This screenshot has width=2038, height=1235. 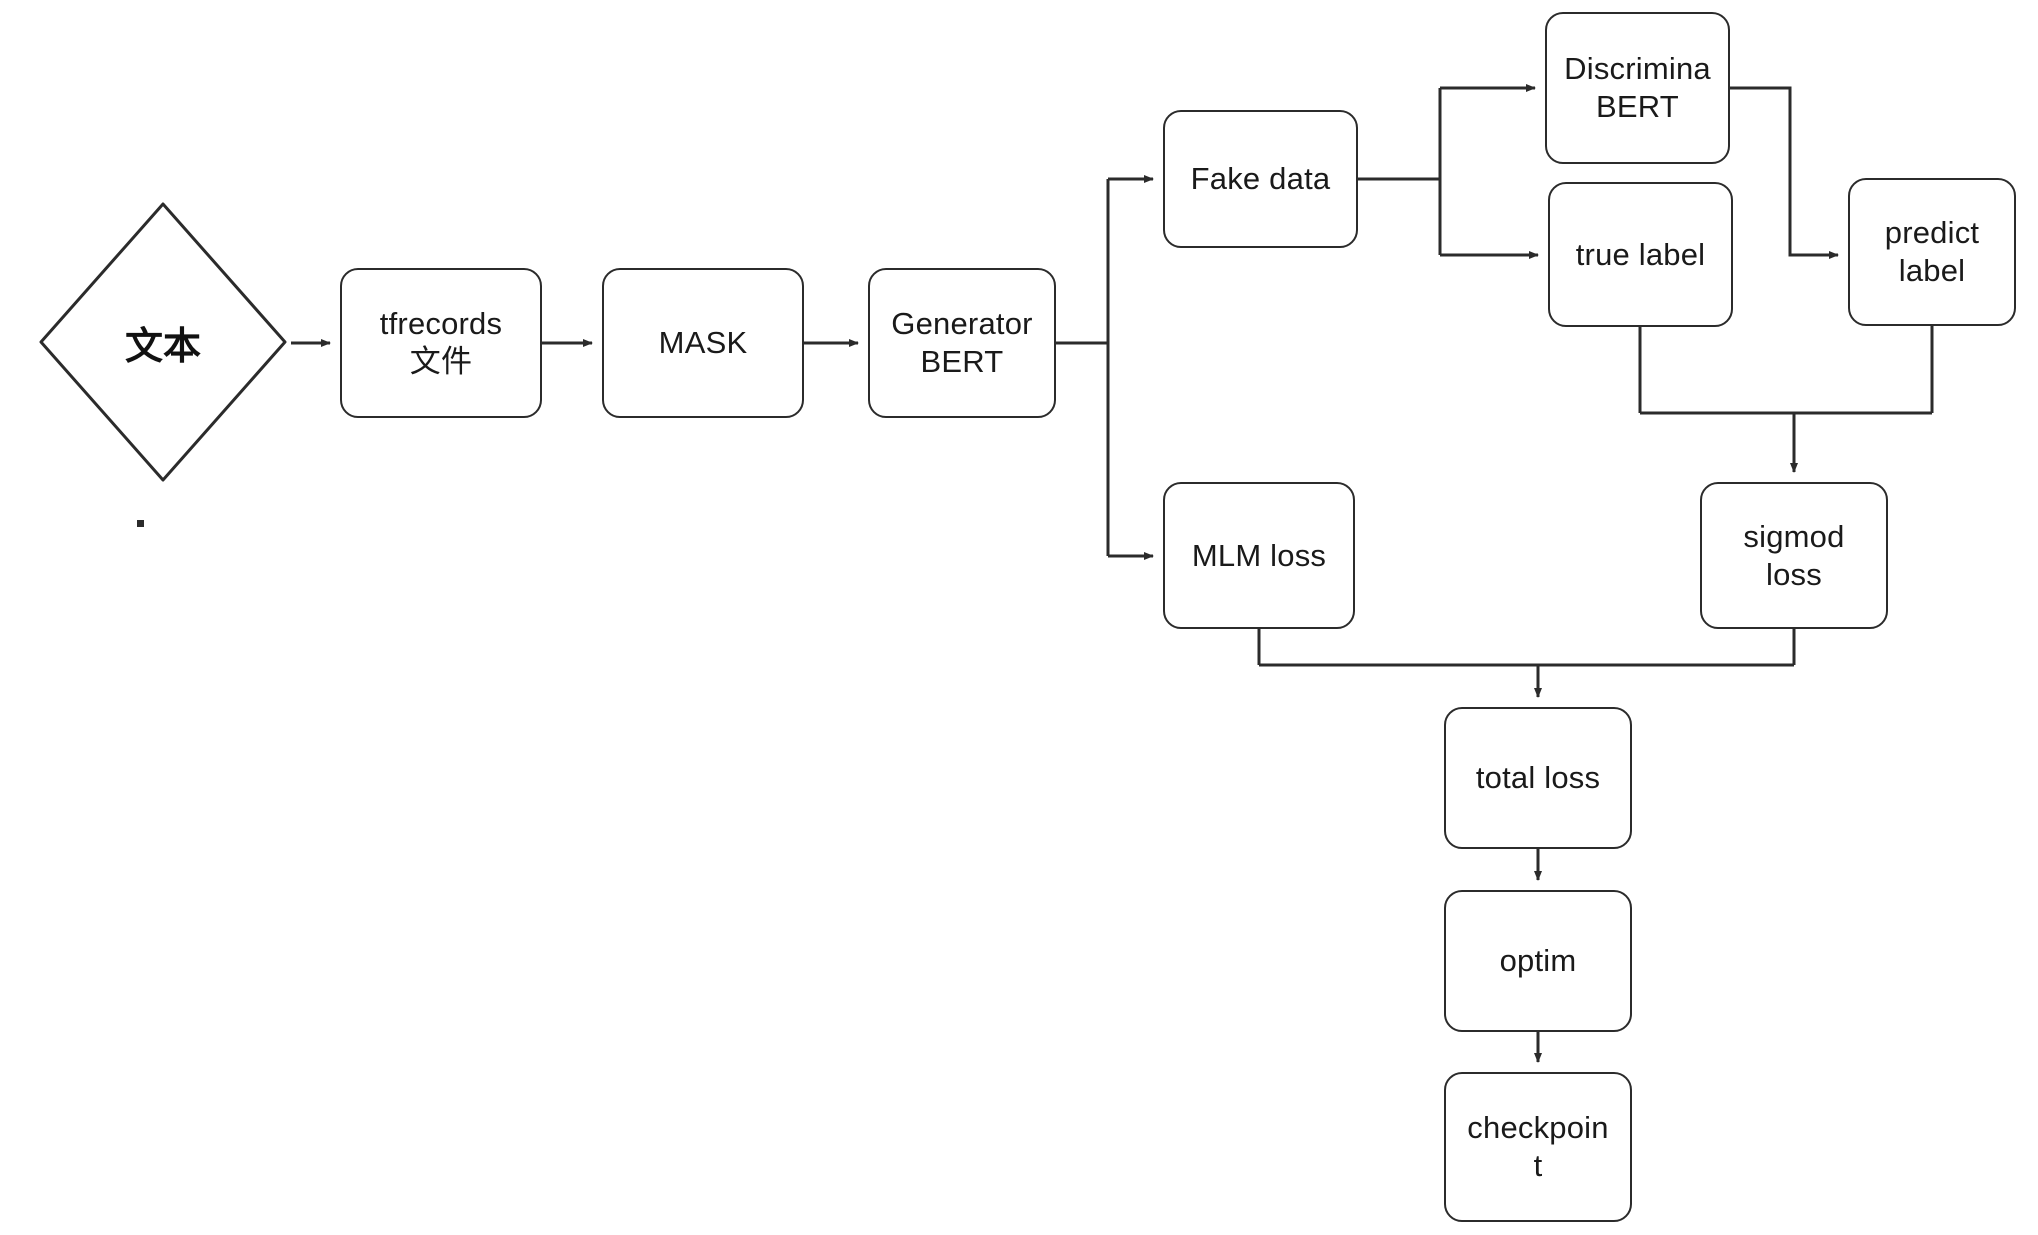 I want to click on node-text-label: 文本, so click(x=162, y=346).